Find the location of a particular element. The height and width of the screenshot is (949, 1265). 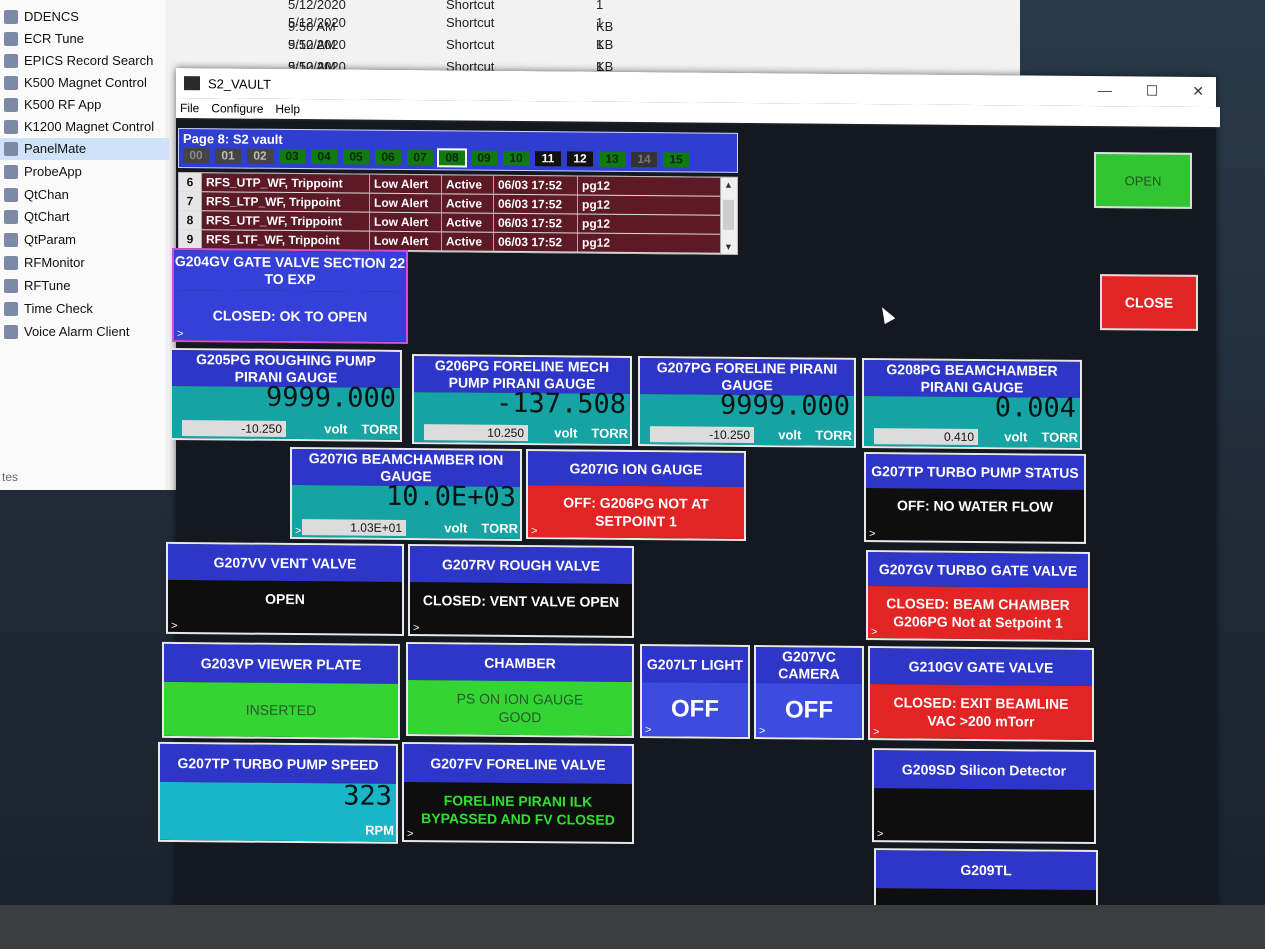

explorer-item: QtParam is located at coordinates (38, 240).